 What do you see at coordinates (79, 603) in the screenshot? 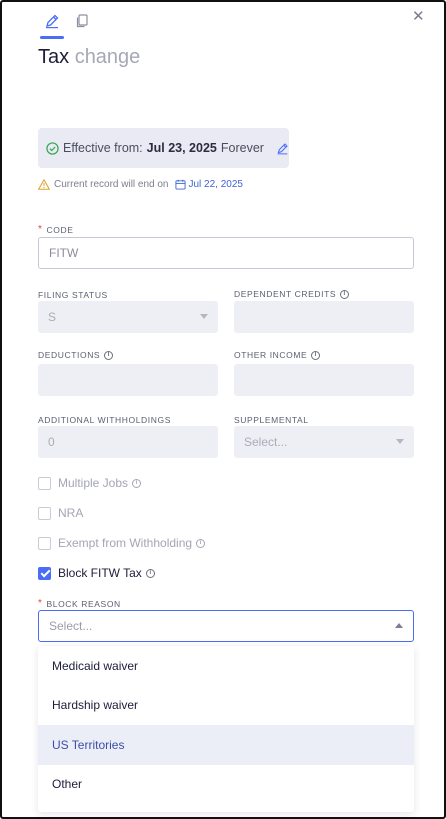
I see `block-reason-label: * BLOCK REASON` at bounding box center [79, 603].